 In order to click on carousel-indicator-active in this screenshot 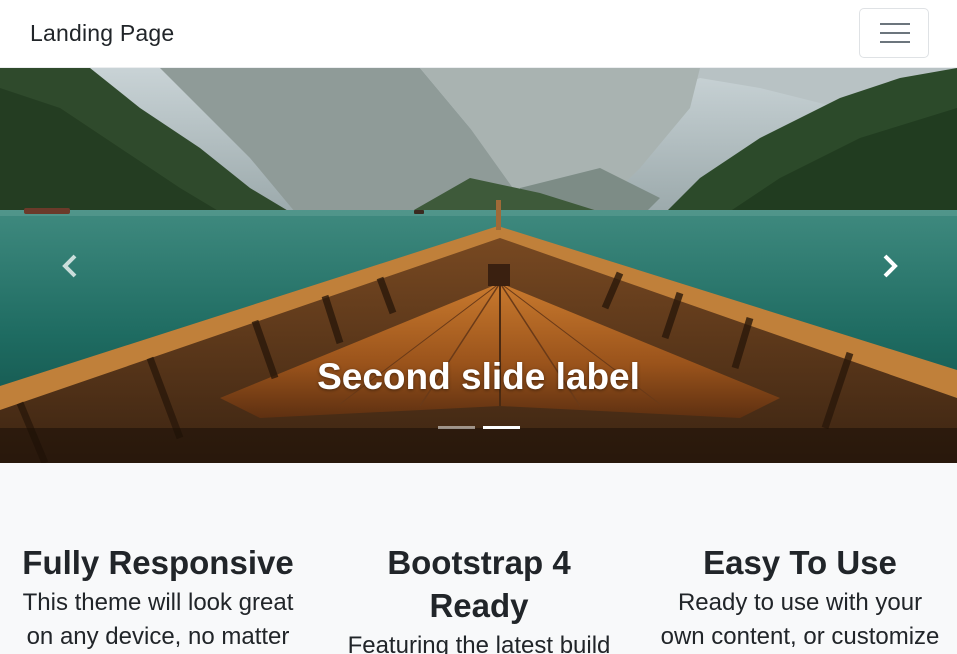, I will do `click(501, 427)`.